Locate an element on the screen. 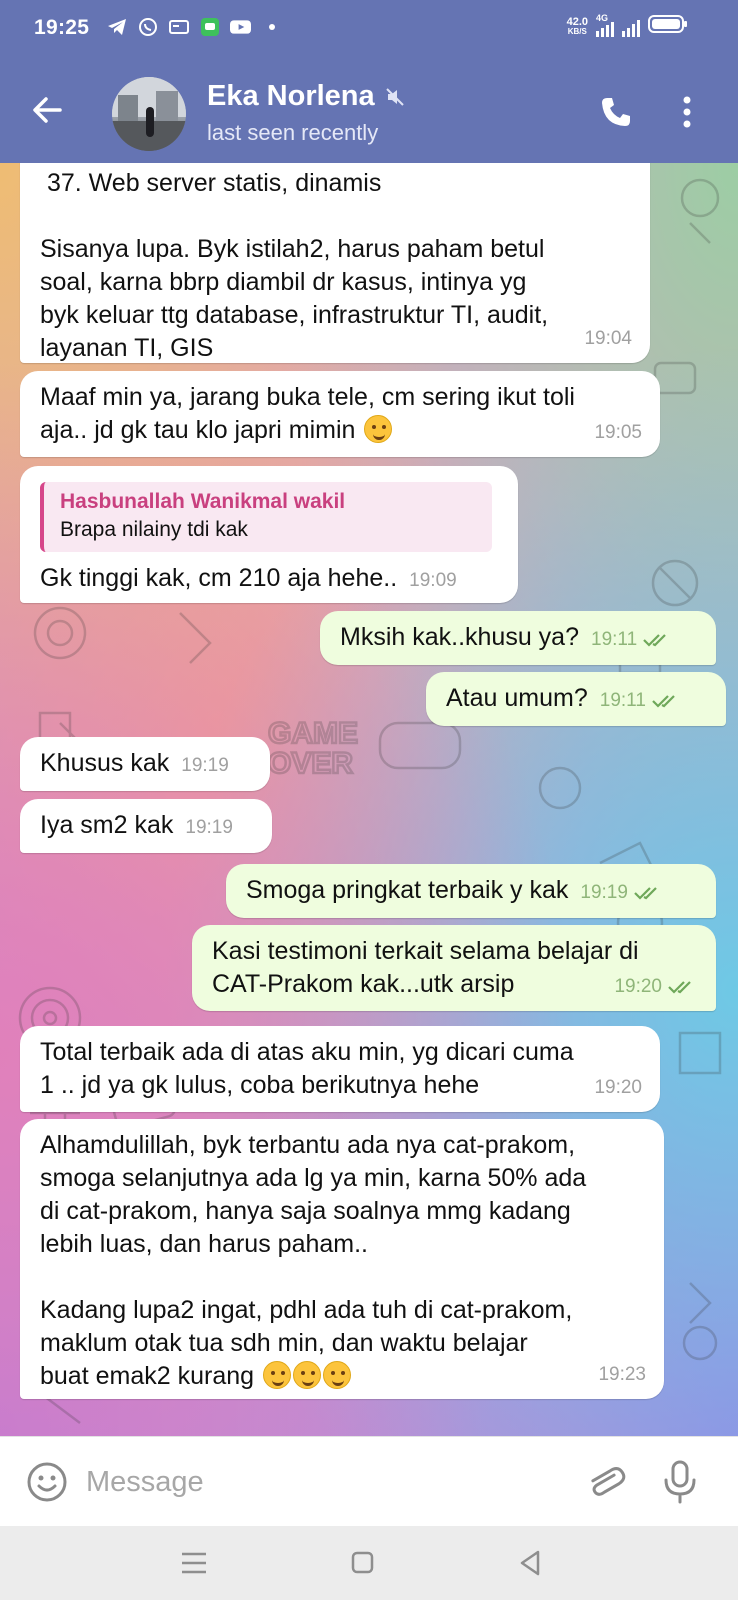 Image resolution: width=738 pixels, height=1600 pixels. contact-name: Eka Norlena is located at coordinates (306, 96).